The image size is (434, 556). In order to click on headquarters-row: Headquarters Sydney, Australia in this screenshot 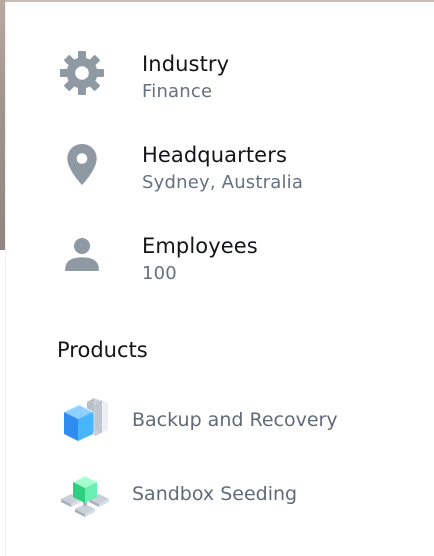, I will do `click(220, 176)`.